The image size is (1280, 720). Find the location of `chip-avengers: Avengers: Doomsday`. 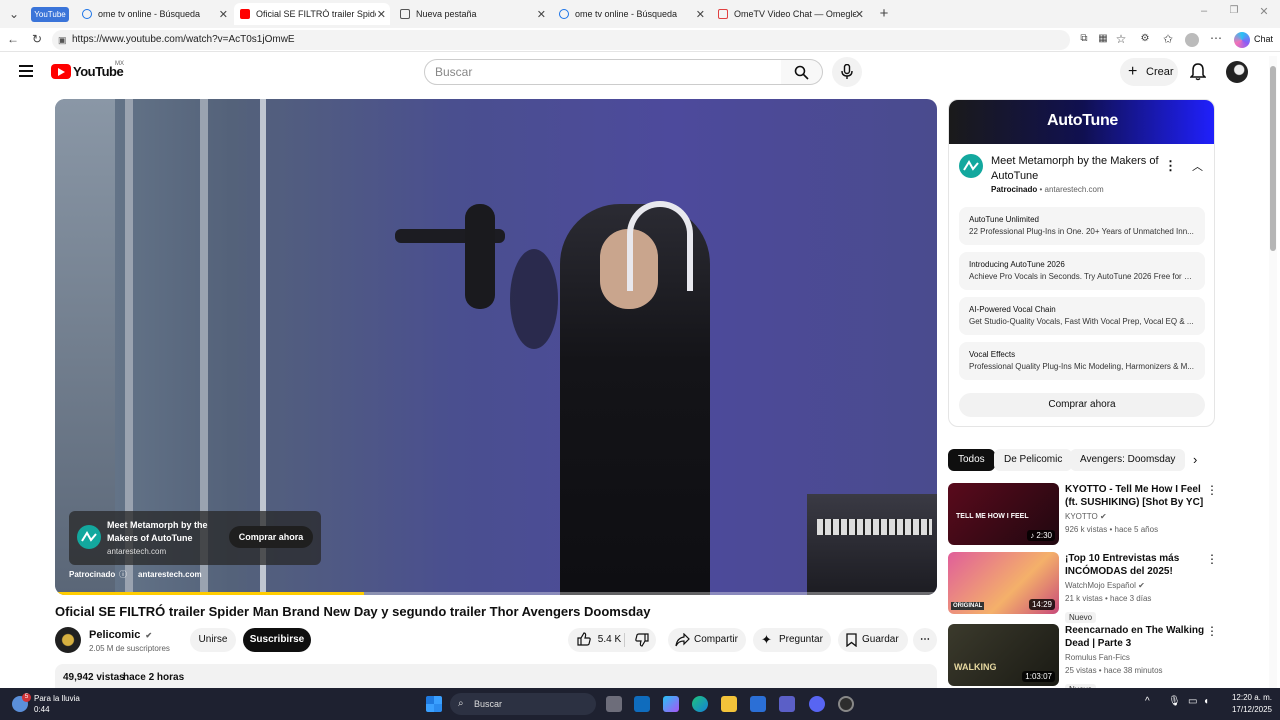

chip-avengers: Avengers: Doomsday is located at coordinates (1128, 460).